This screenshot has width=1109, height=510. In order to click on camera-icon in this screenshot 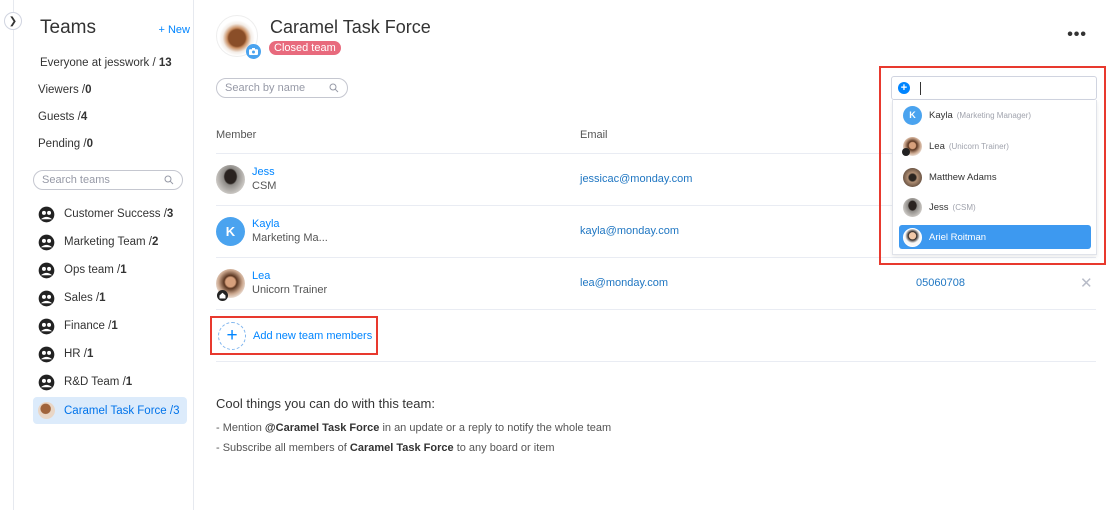, I will do `click(253, 51)`.